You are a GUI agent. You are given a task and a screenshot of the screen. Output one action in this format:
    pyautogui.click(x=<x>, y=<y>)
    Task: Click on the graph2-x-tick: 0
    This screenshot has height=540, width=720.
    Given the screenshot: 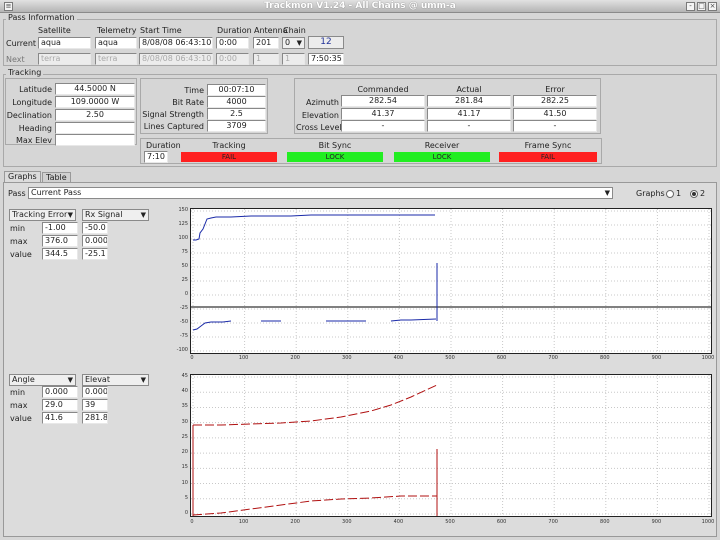 What is the action you would take?
    pyautogui.click(x=192, y=522)
    